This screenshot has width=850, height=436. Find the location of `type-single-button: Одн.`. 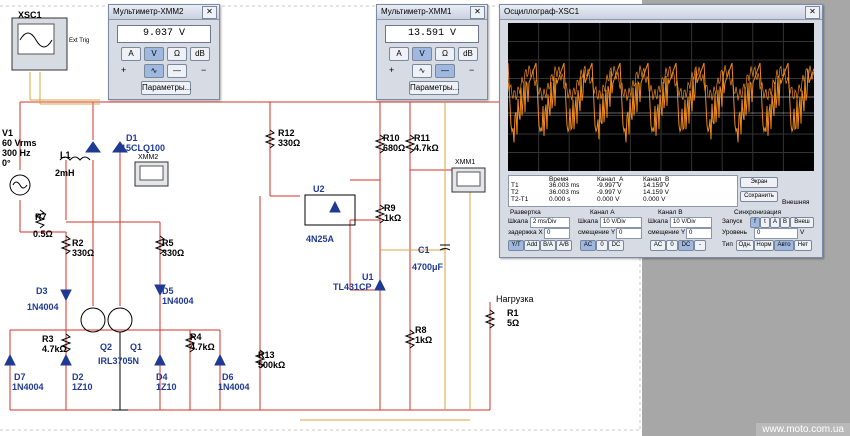

type-single-button: Одн. is located at coordinates (745, 245).